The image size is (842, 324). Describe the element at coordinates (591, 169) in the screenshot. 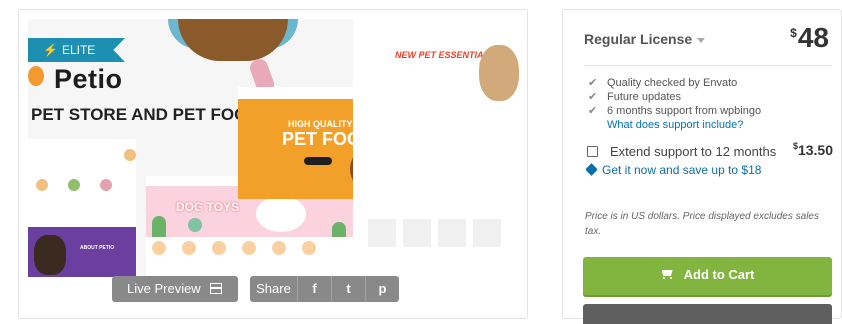

I see `tag-icon` at that location.